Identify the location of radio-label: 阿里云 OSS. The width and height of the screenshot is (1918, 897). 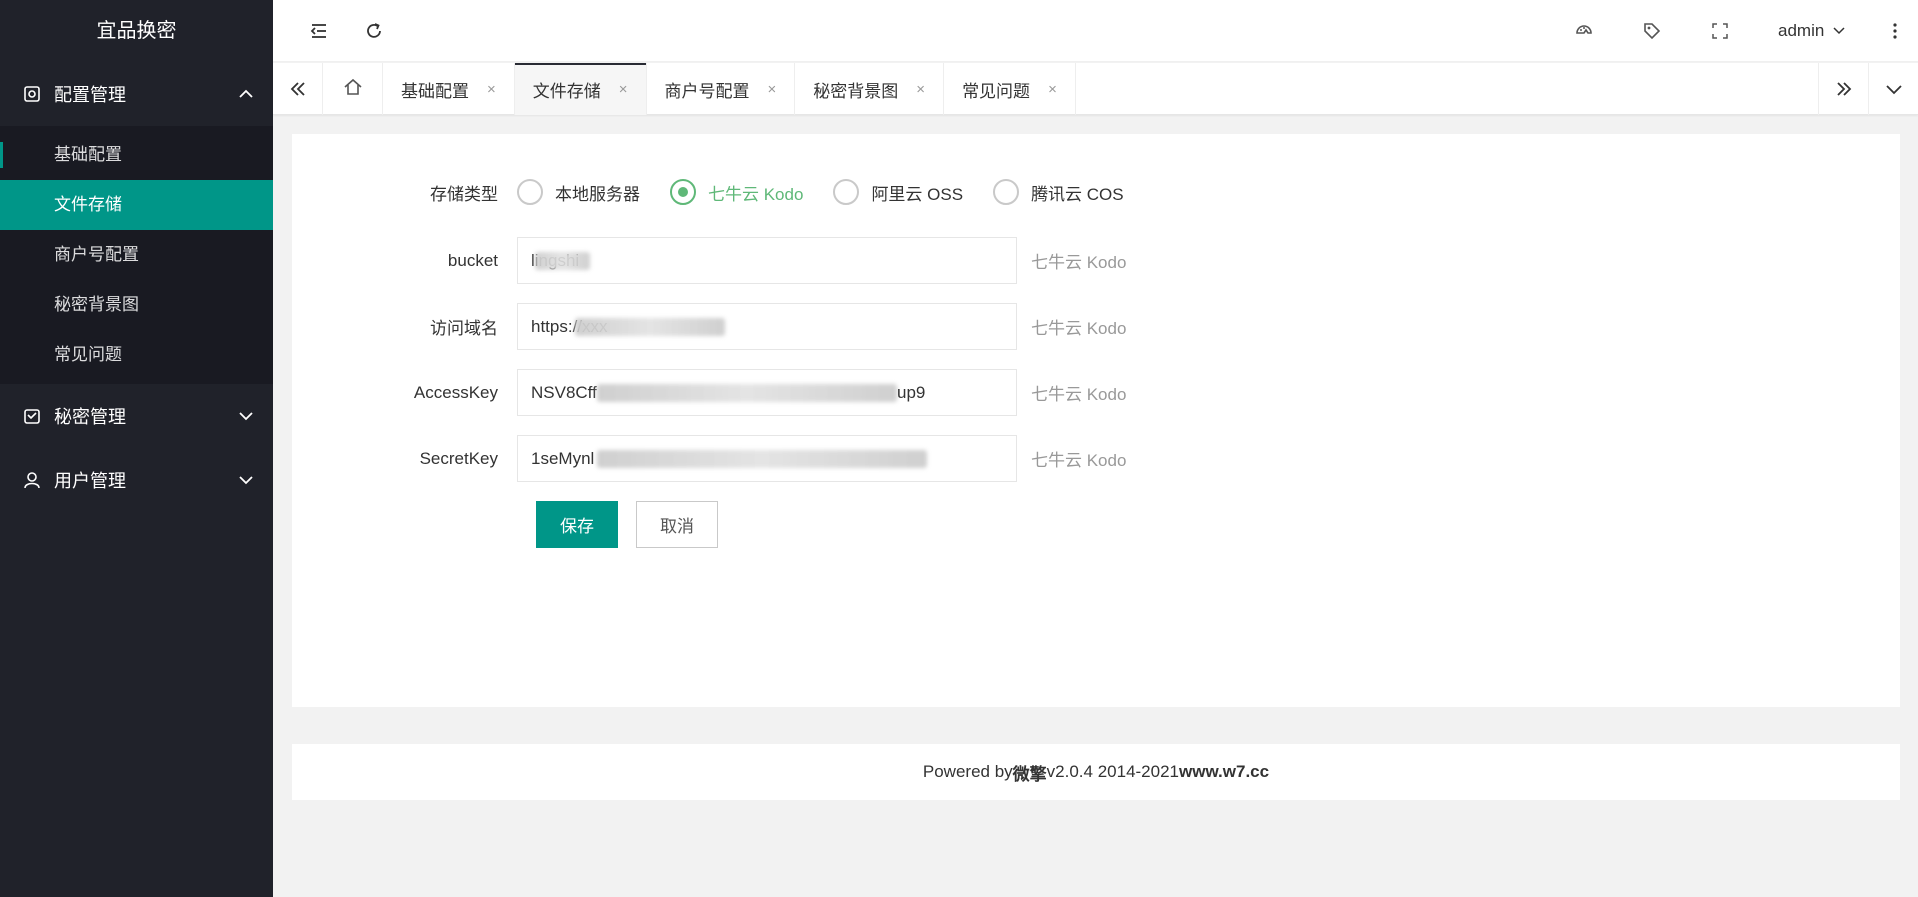
(917, 194).